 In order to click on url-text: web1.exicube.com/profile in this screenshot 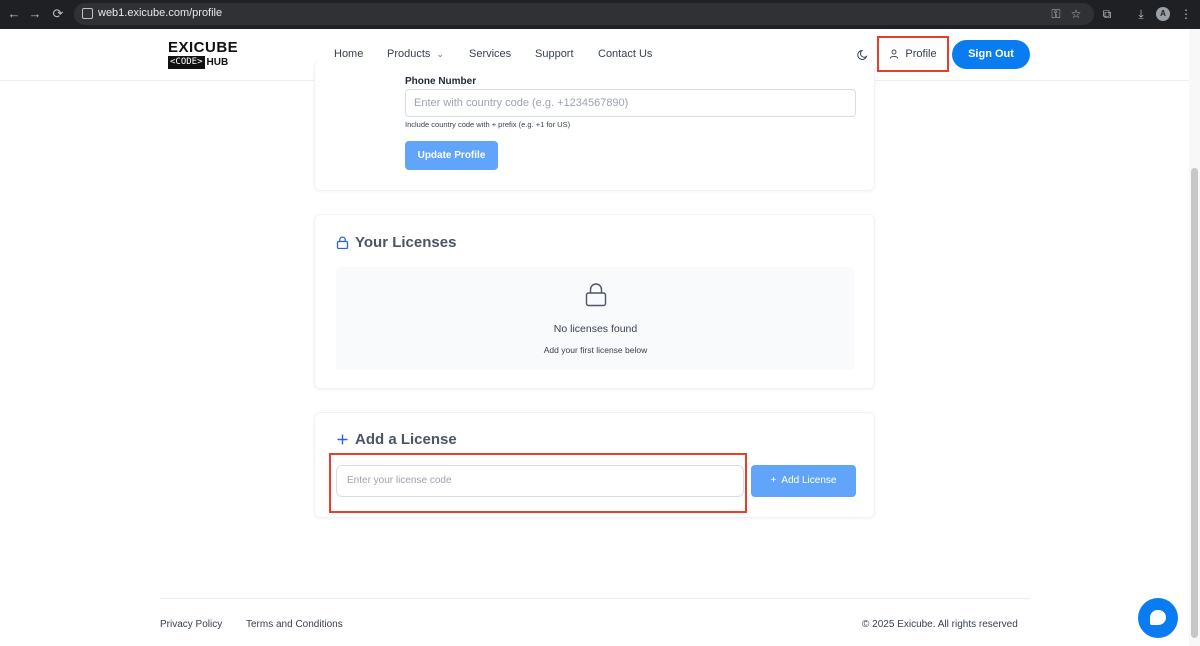, I will do `click(160, 13)`.